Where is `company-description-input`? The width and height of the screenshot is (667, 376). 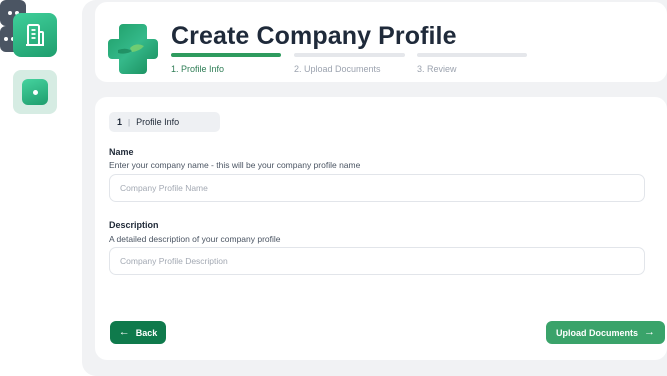
company-description-input is located at coordinates (377, 261).